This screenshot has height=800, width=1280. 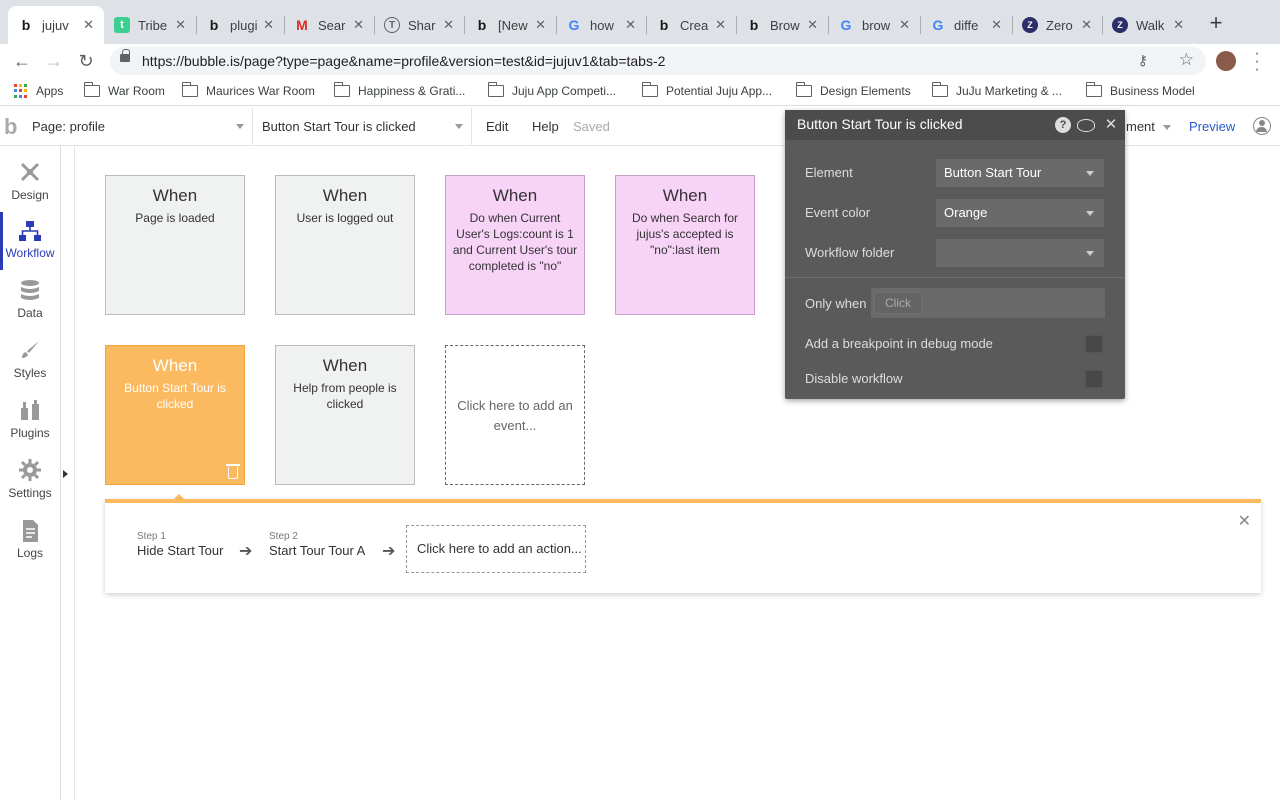 What do you see at coordinates (419, 25) in the screenshot?
I see `browser-tab-4: T Shar ✕` at bounding box center [419, 25].